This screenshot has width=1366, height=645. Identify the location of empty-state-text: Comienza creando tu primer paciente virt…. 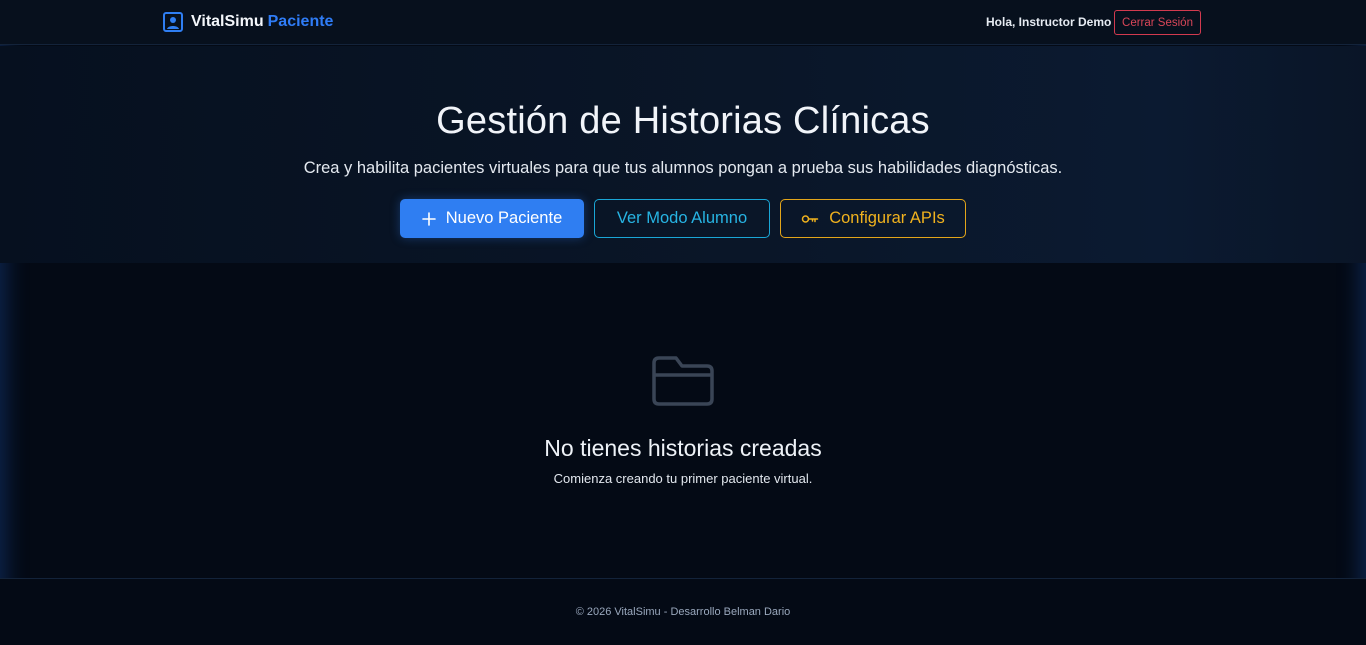
(683, 478).